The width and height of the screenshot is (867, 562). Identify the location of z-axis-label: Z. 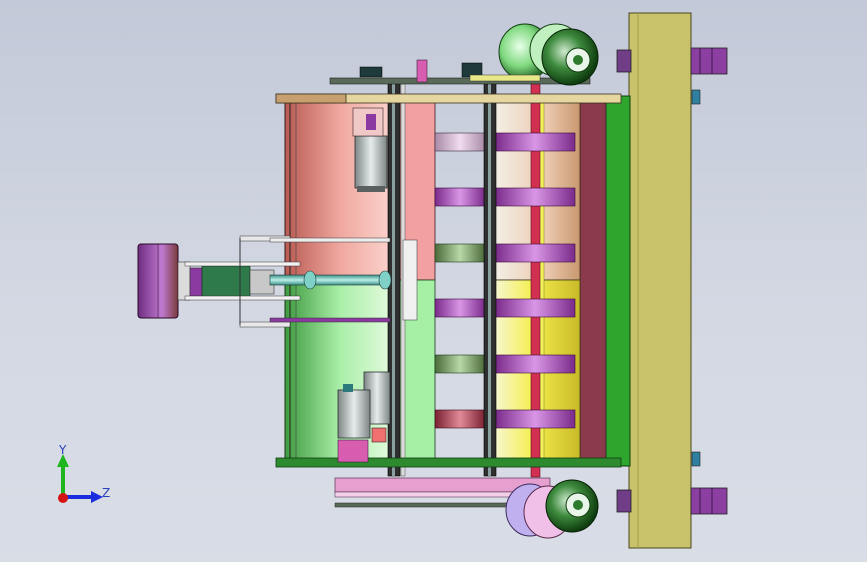
(106, 493).